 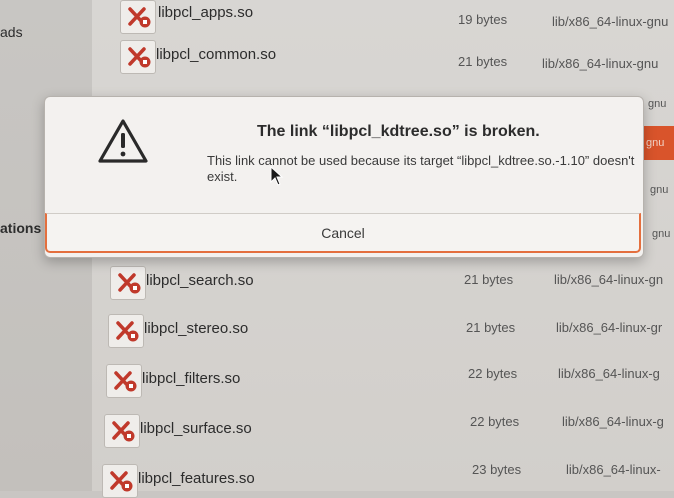 I want to click on mouse-cursor-icon, so click(x=277, y=178).